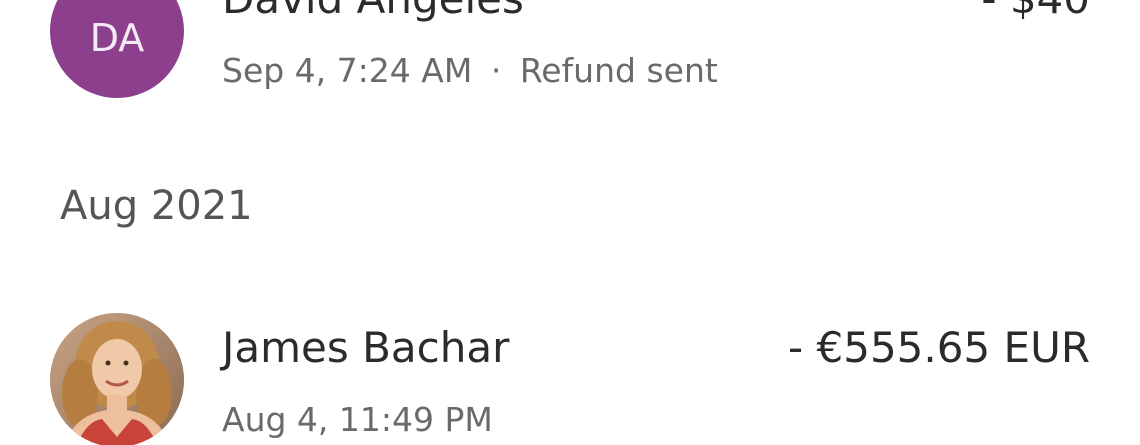 The height and width of the screenshot is (445, 1140). Describe the element at coordinates (117, 38) in the screenshot. I see `avatar-initials: DA` at that location.